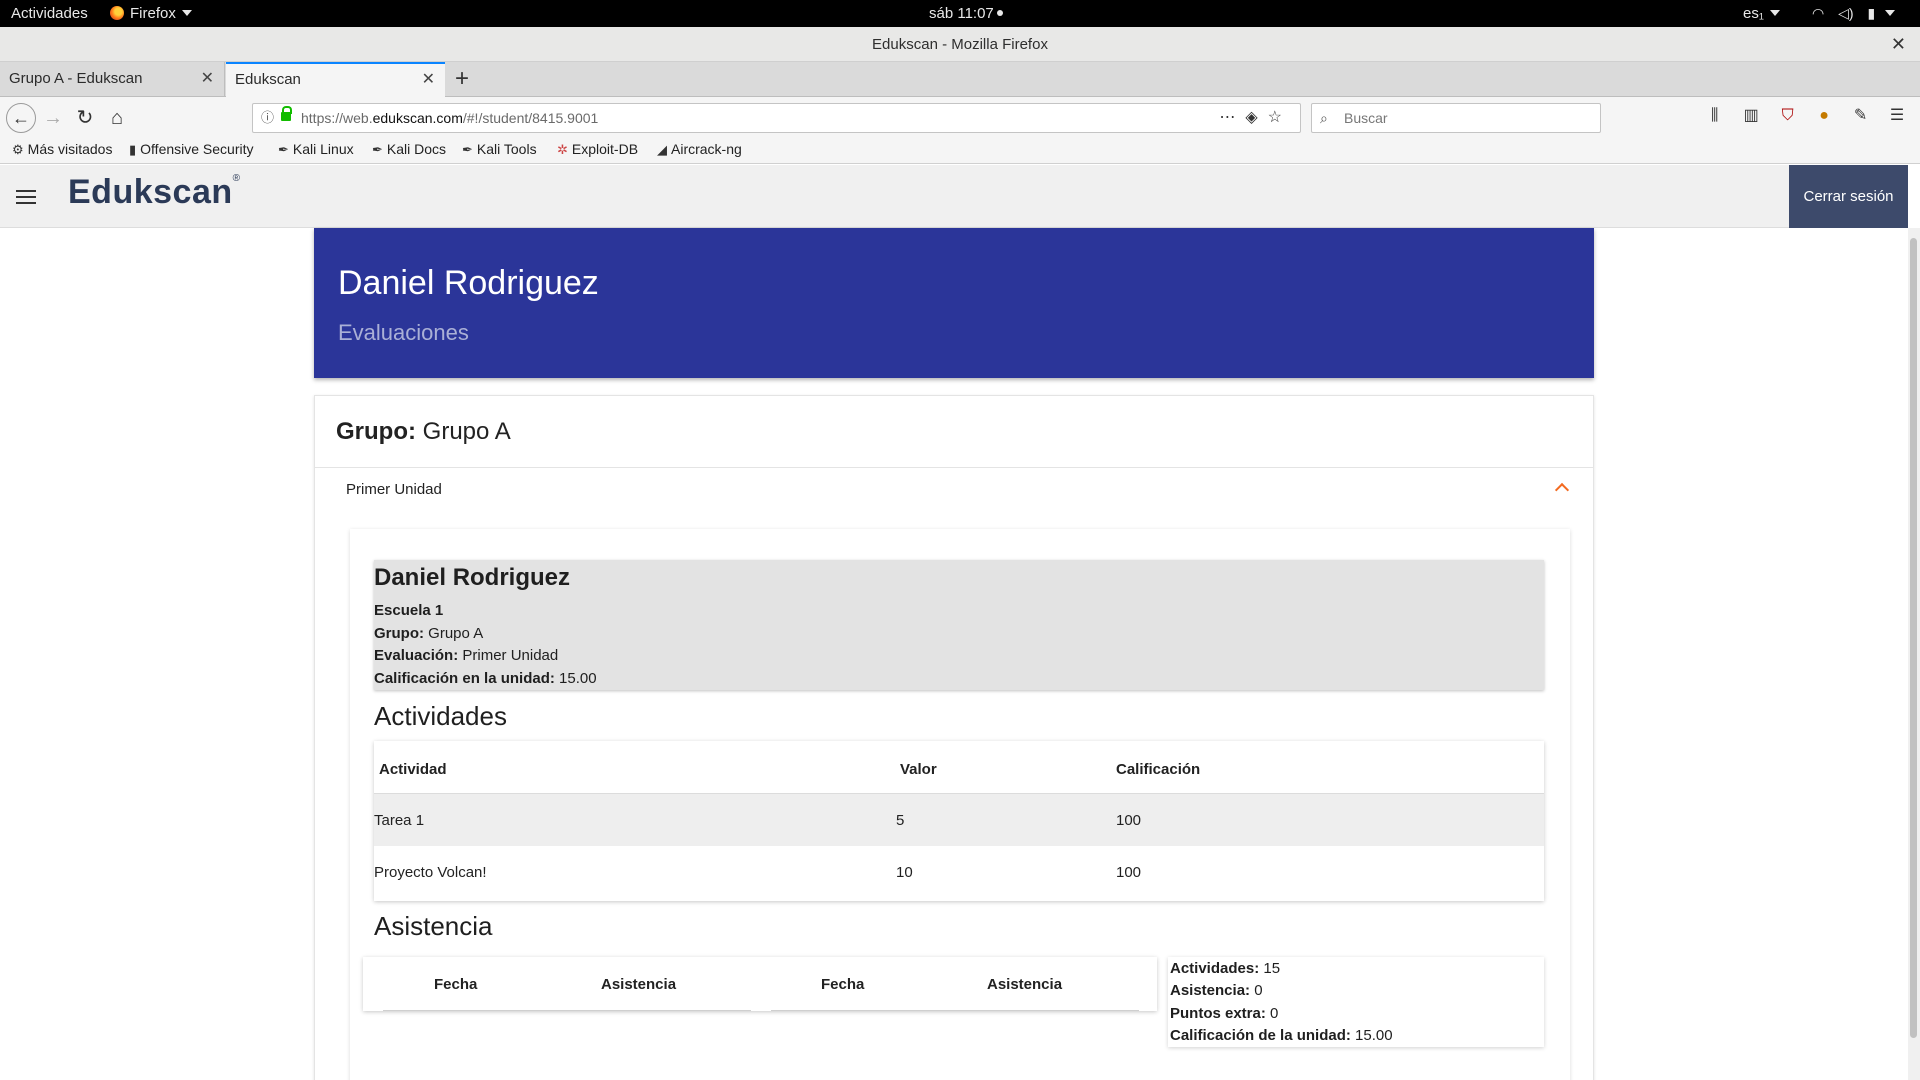 Image resolution: width=1920 pixels, height=1080 pixels. Describe the element at coordinates (506, 149) in the screenshot. I see `bookmark-label: Kali Tools` at that location.